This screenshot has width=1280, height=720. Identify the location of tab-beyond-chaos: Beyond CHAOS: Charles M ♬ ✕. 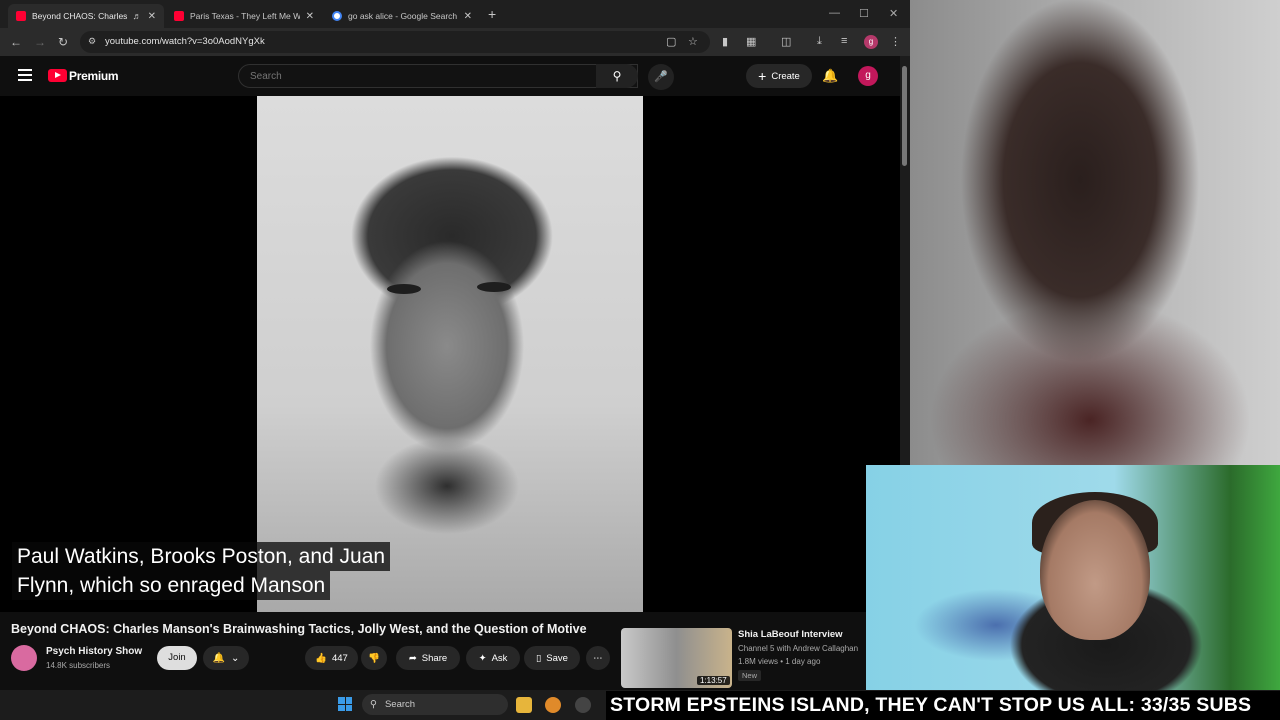
(86, 16).